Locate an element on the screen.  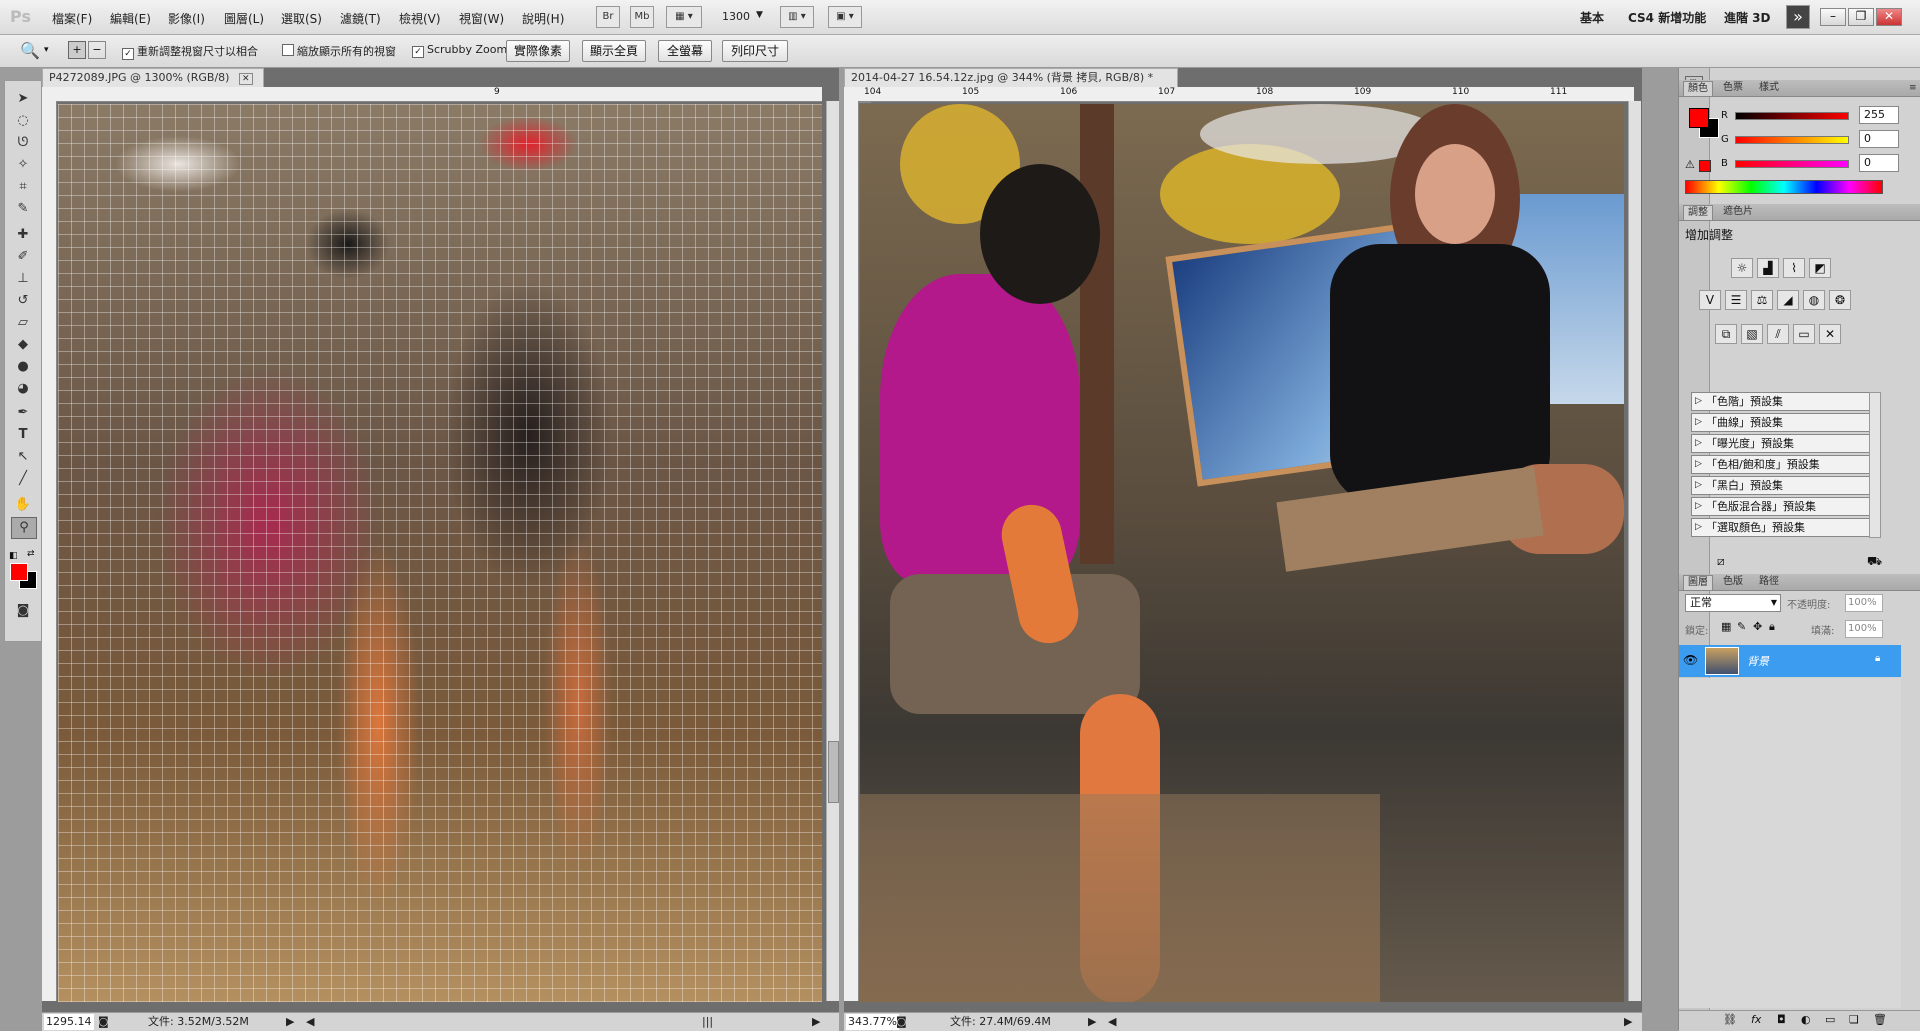
resize-windows-checkbox: ✓ 重新調整視窗尺寸以相合 is located at coordinates (190, 51).